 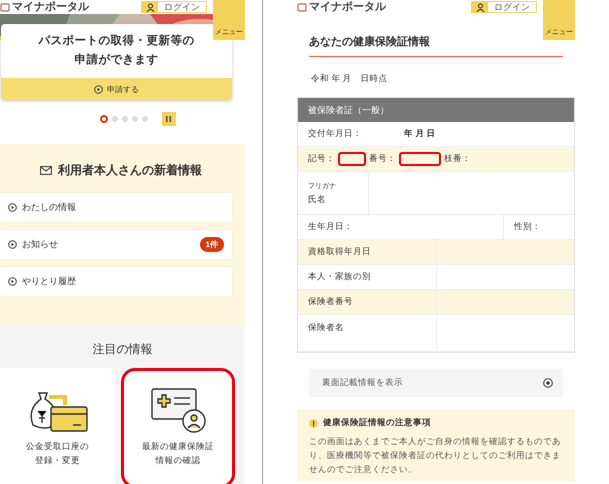 I want to click on feature-card: 公金受取口座の登録・変更, so click(x=57, y=426).